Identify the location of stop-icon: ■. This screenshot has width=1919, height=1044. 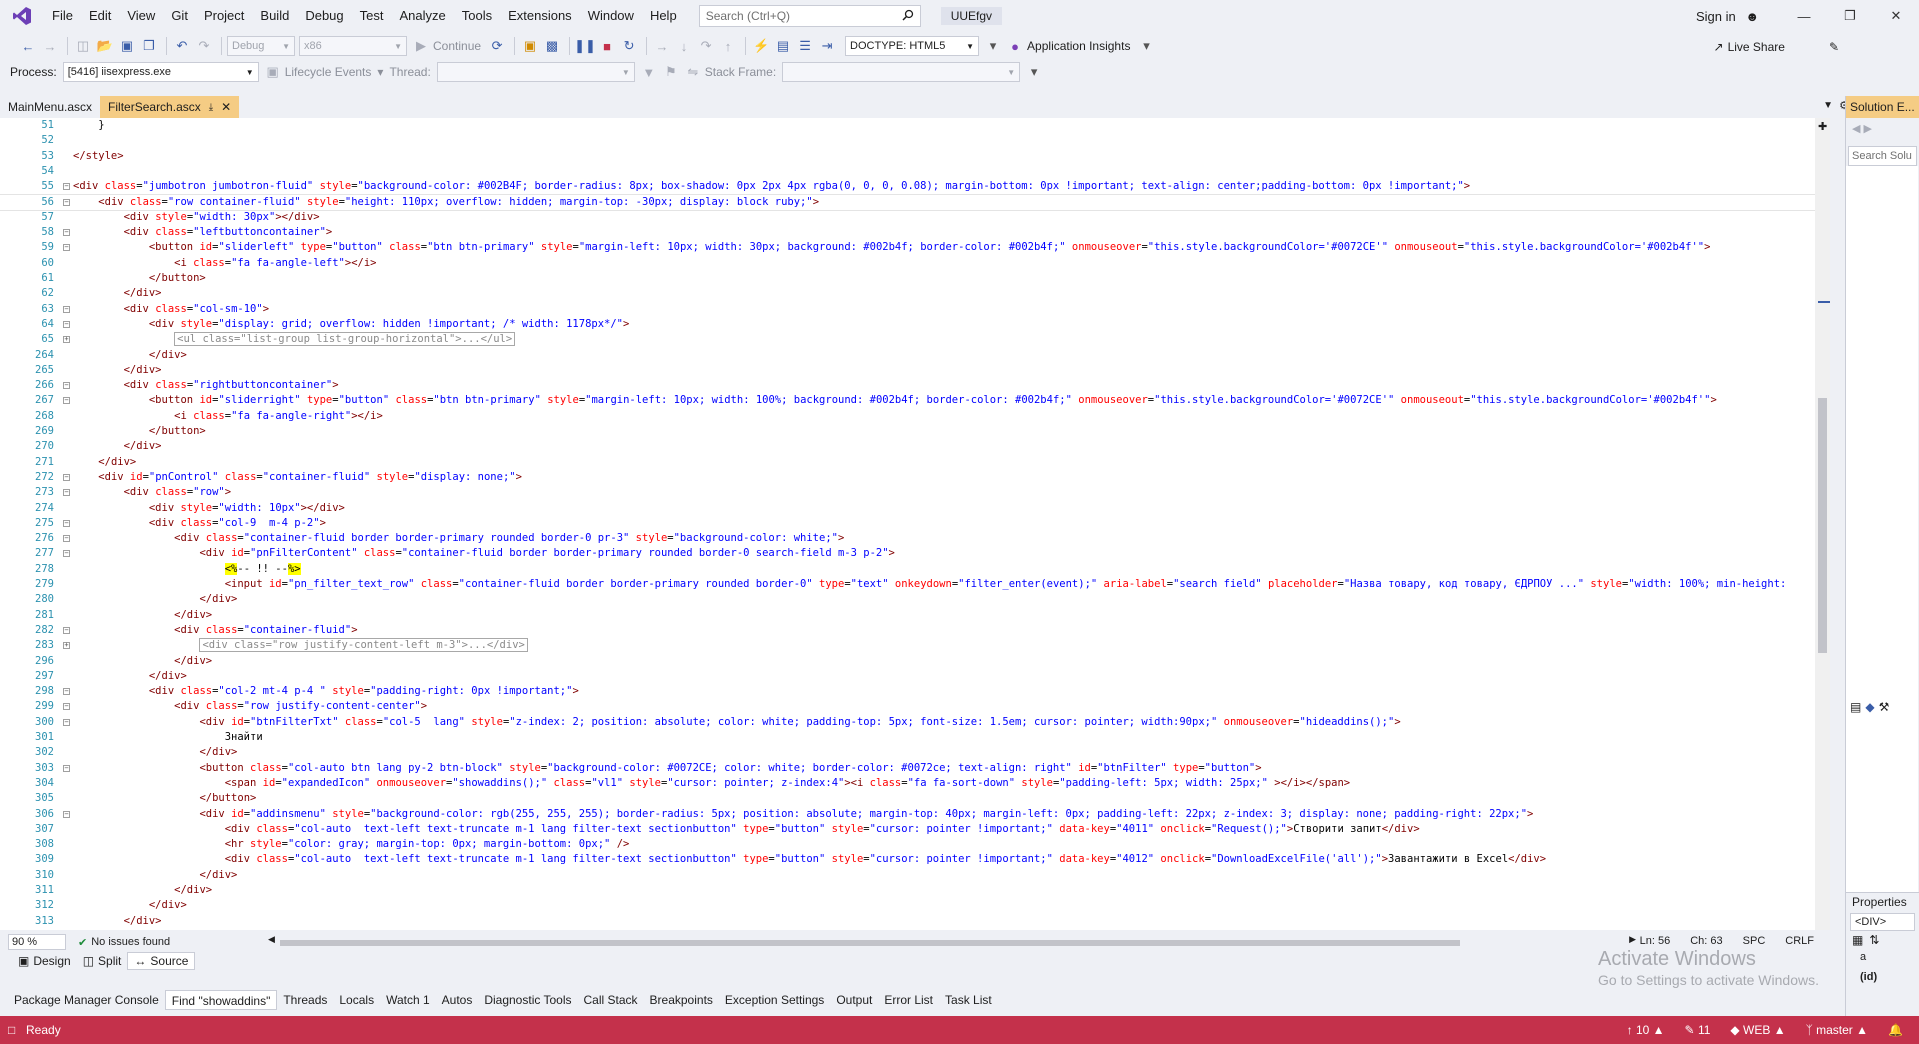
(607, 46).